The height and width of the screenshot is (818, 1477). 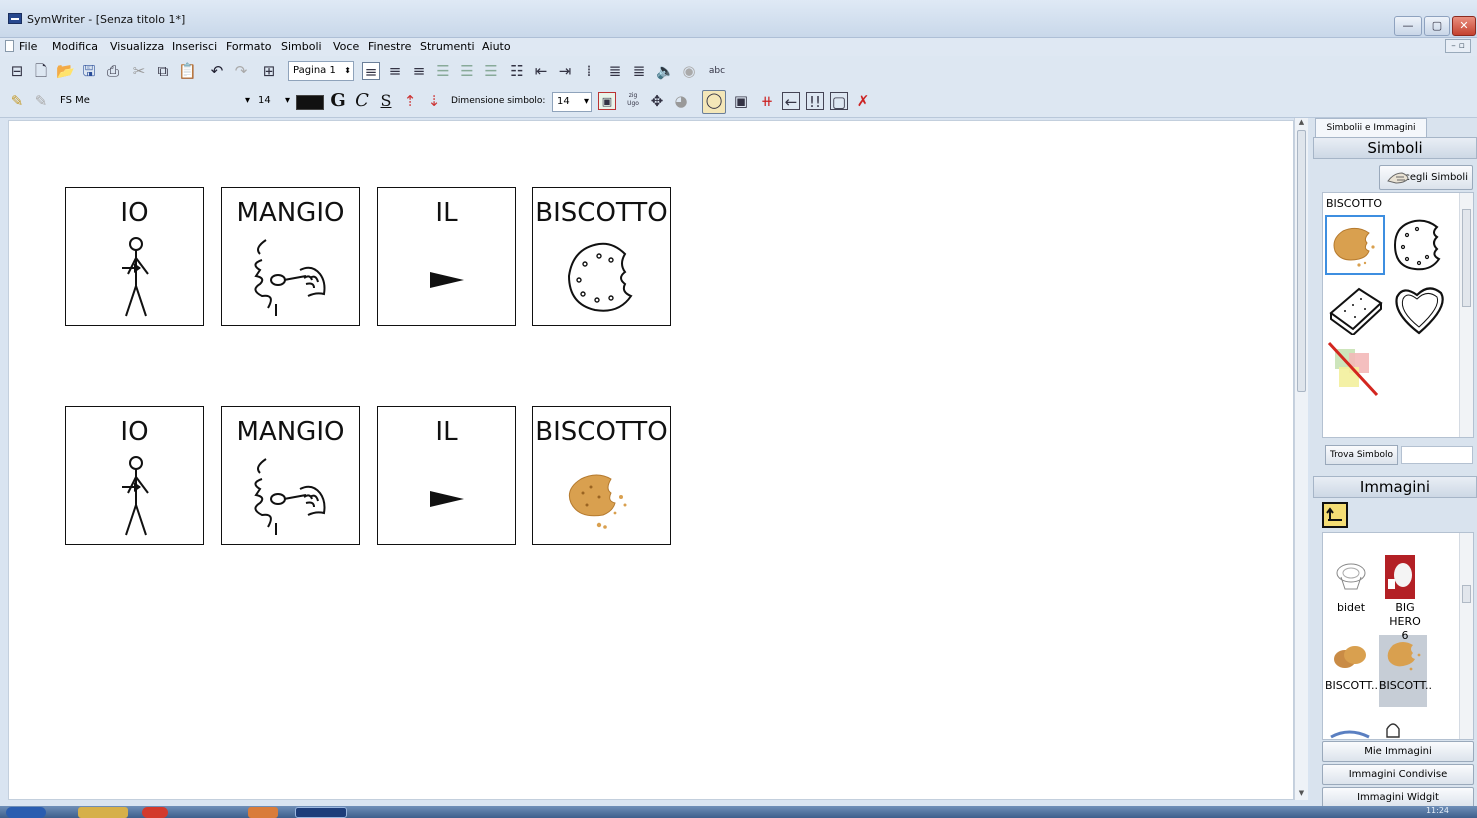 What do you see at coordinates (389, 46) in the screenshot?
I see `menu-finestre: Finestre` at bounding box center [389, 46].